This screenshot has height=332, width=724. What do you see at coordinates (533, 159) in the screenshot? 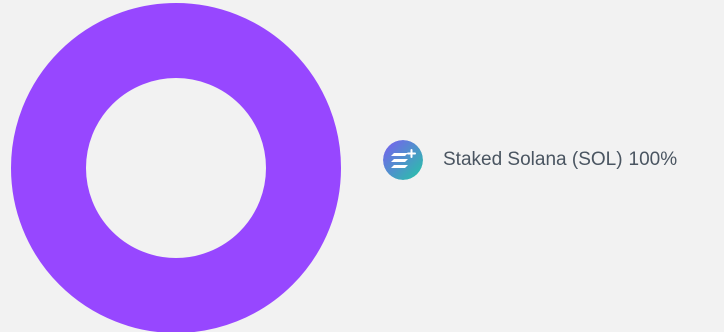
I see `legend-label: Staked Solana (SOL)` at bounding box center [533, 159].